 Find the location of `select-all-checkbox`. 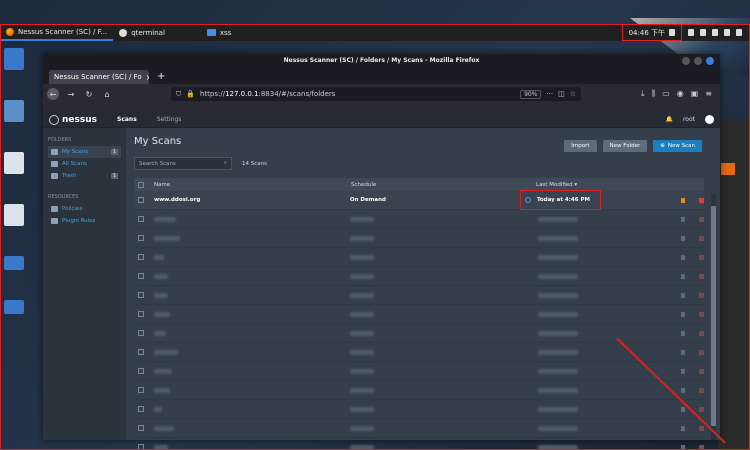

select-all-checkbox is located at coordinates (141, 184).